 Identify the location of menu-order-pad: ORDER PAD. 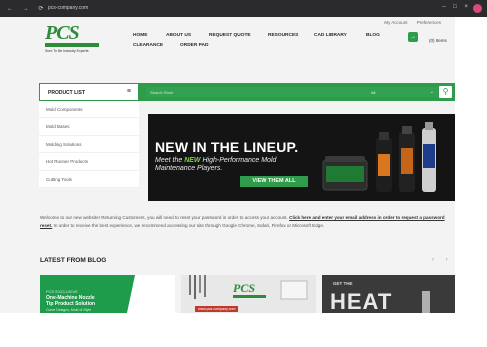
(194, 45).